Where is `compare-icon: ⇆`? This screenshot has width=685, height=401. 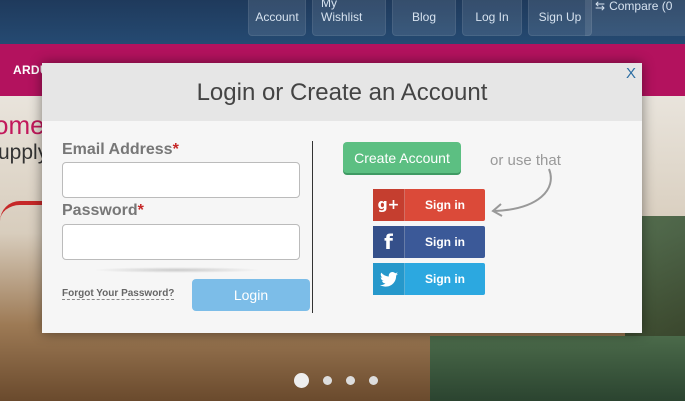
compare-icon: ⇆ is located at coordinates (600, 6).